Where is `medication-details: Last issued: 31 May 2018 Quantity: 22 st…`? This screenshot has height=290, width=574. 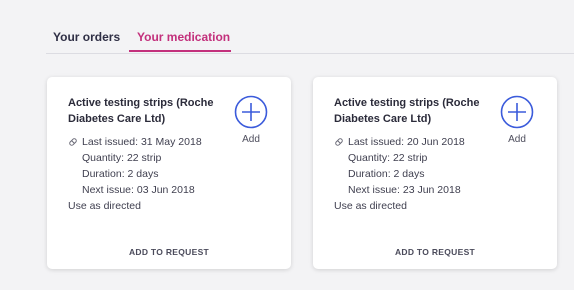
medication-details: Last issued: 31 May 2018 Quantity: 22 st… is located at coordinates (135, 174).